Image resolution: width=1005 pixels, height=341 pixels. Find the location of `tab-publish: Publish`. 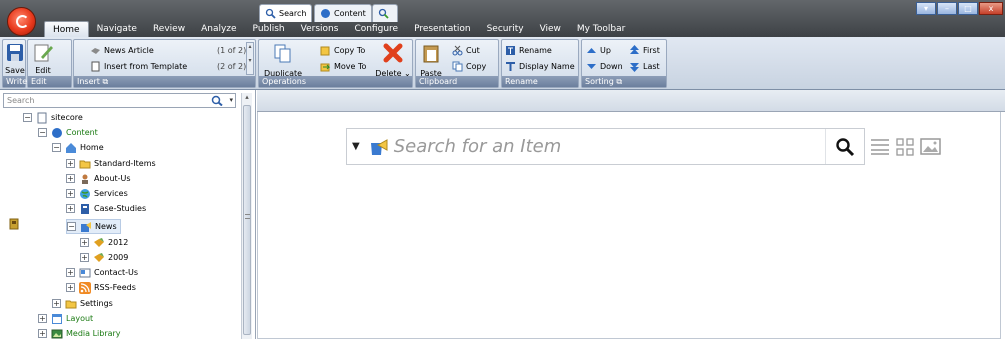

tab-publish: Publish is located at coordinates (269, 29).